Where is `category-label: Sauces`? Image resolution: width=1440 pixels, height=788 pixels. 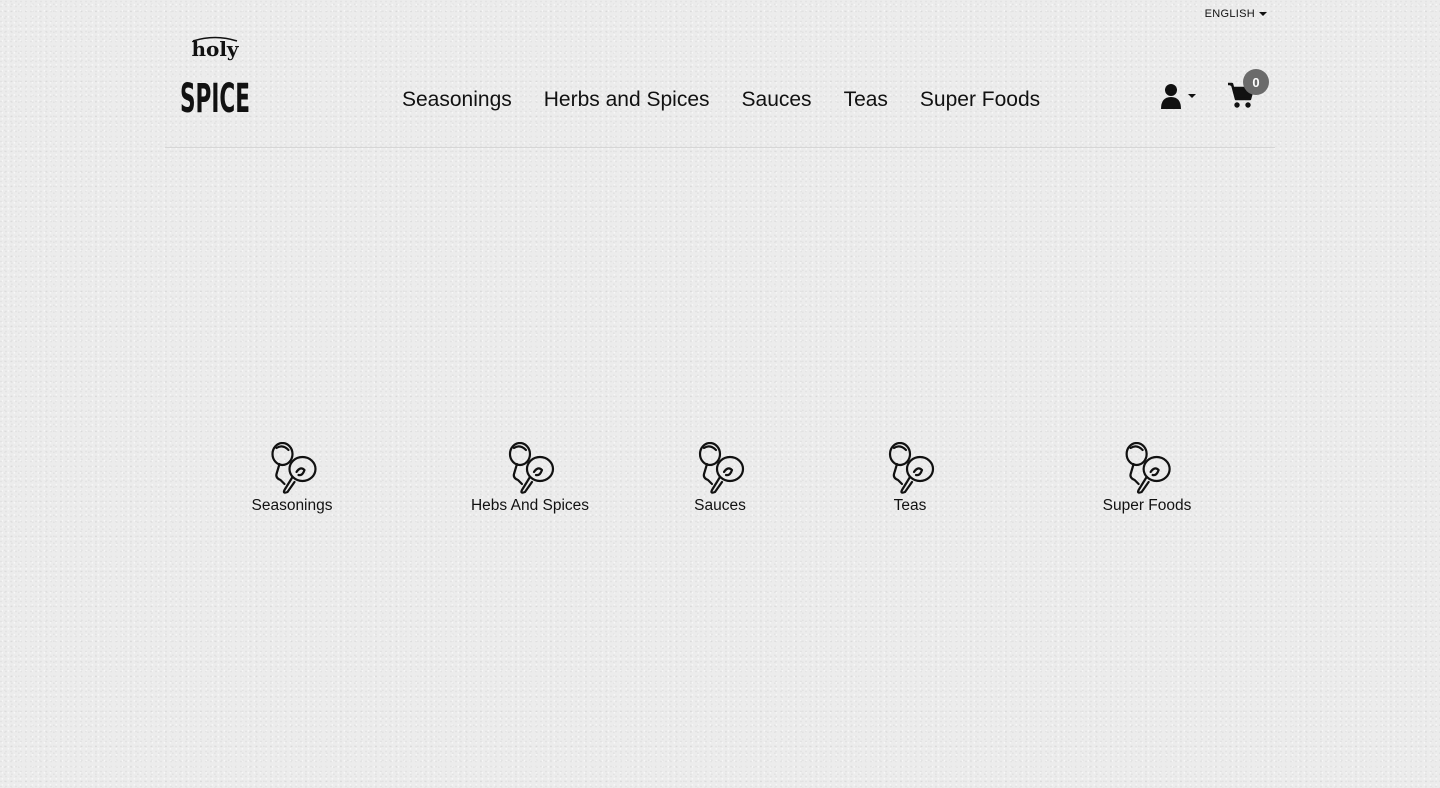 category-label: Sauces is located at coordinates (720, 505).